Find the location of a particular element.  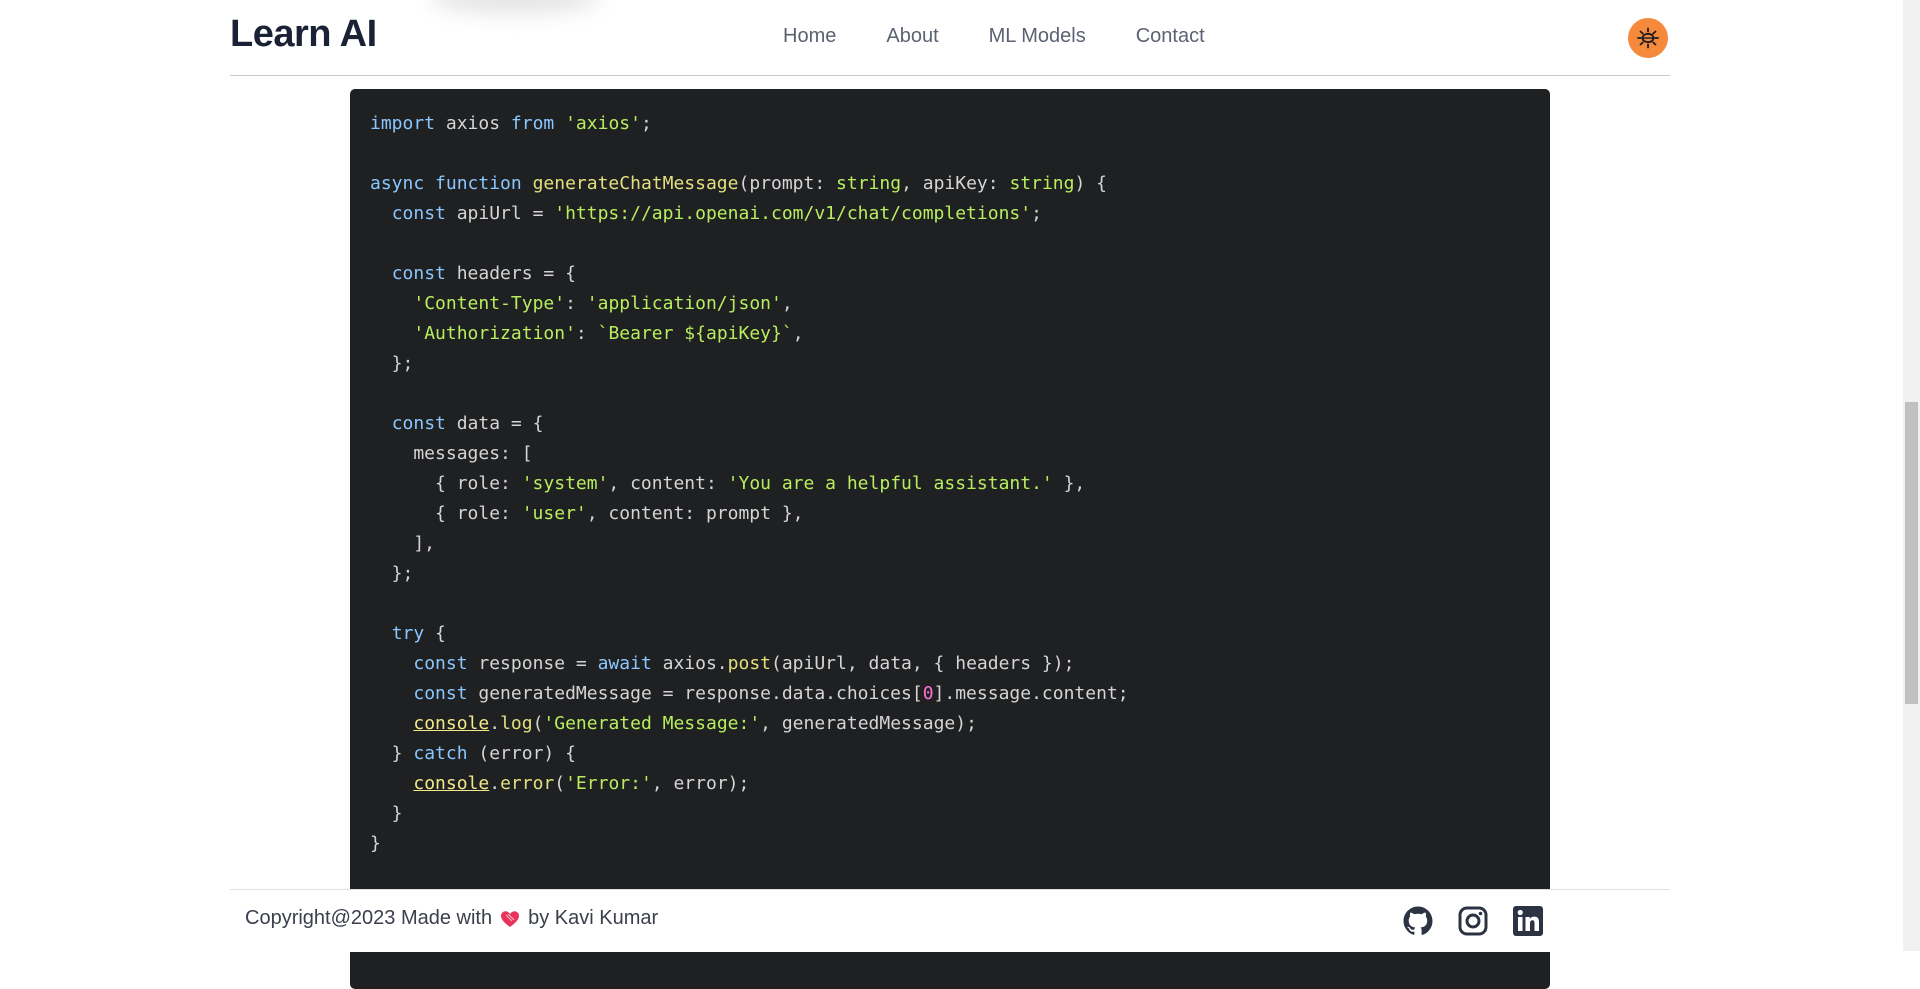

sun-icon is located at coordinates (1648, 38).